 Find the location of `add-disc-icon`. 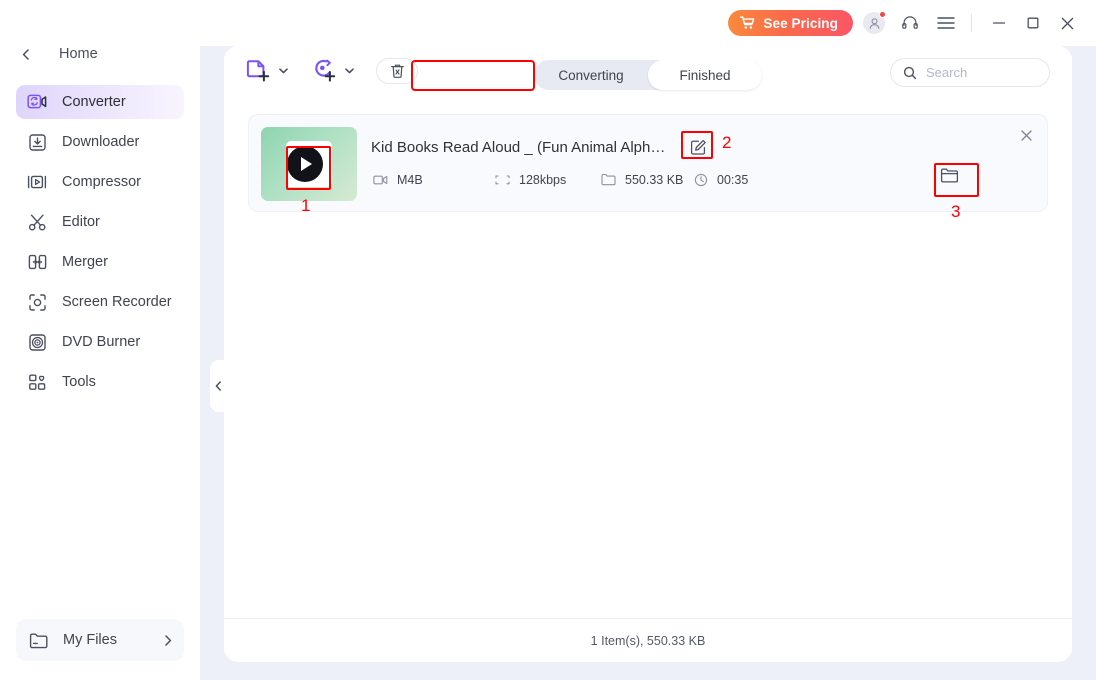

add-disc-icon is located at coordinates (325, 71).